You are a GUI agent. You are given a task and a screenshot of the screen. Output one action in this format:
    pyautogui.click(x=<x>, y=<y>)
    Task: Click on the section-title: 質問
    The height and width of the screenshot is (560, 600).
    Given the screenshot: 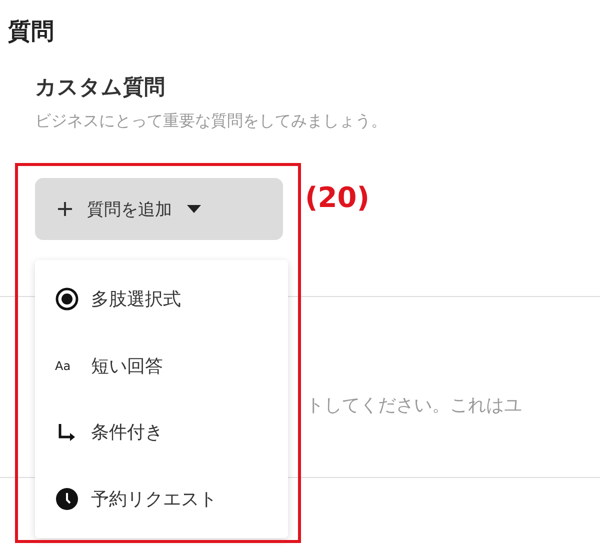 What is the action you would take?
    pyautogui.click(x=31, y=32)
    